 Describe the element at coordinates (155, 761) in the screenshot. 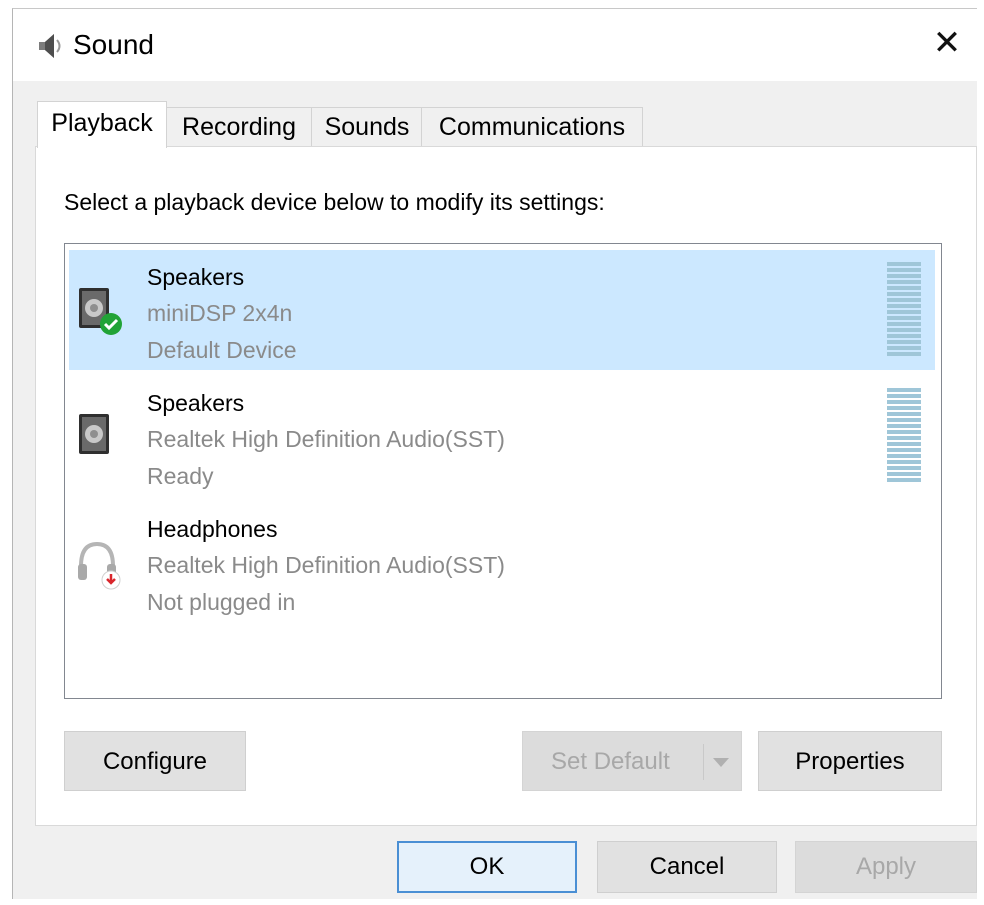

I see `configure-button: Configure` at that location.